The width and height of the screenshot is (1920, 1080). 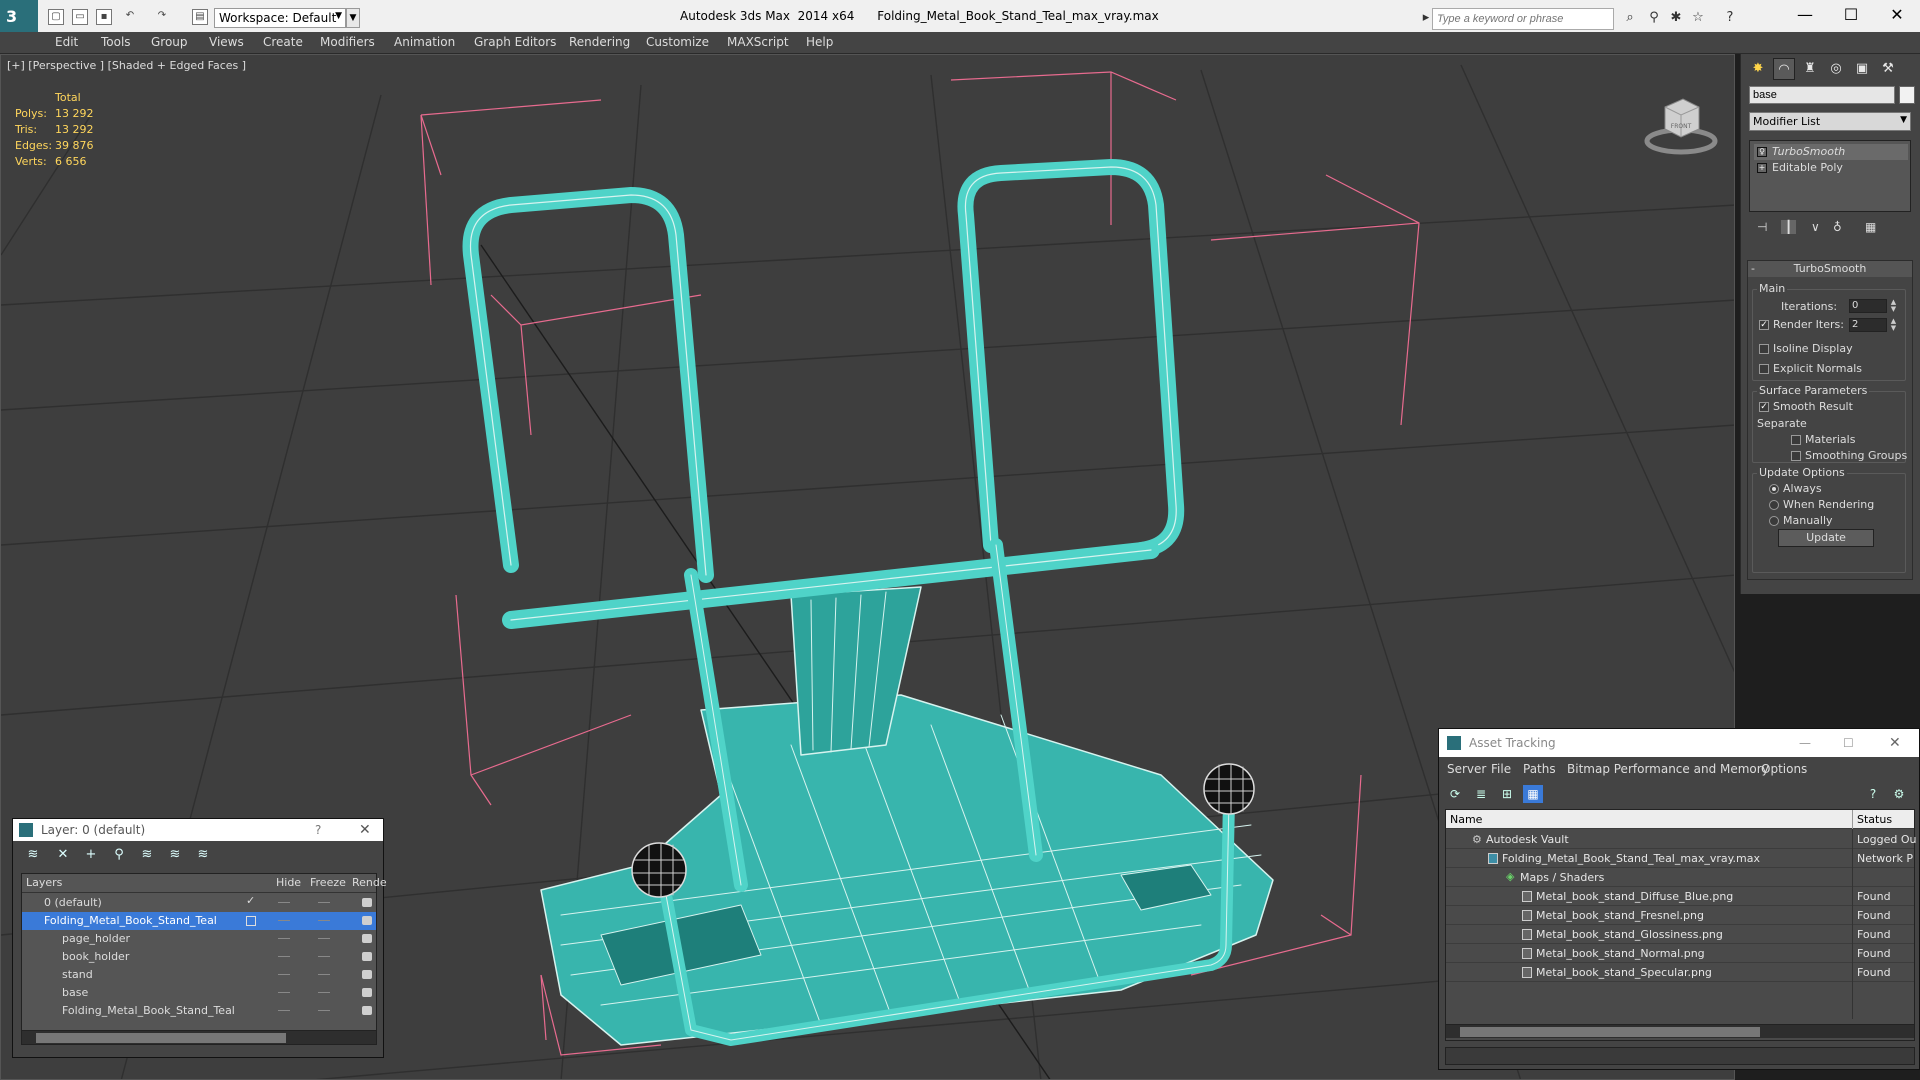 I want to click on asset-row: Metal_book_stand_Diffuse_Blue.png Found, so click(x=1680, y=896).